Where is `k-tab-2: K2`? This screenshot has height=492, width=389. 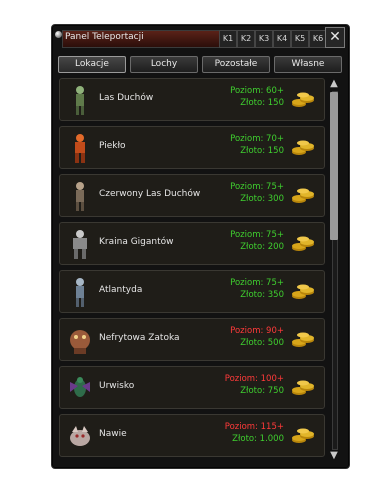
k-tab-2: K2 is located at coordinates (246, 39).